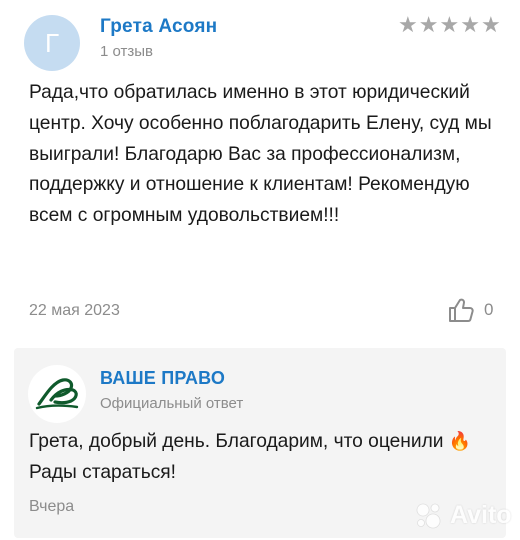 This screenshot has height=540, width=520. I want to click on fire-emoji-icon: 🔥, so click(460, 441).